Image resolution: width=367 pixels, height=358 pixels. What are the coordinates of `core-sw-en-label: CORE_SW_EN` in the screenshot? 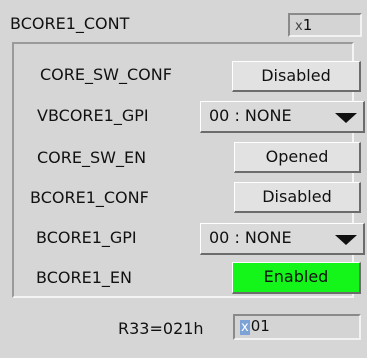 It's located at (92, 157).